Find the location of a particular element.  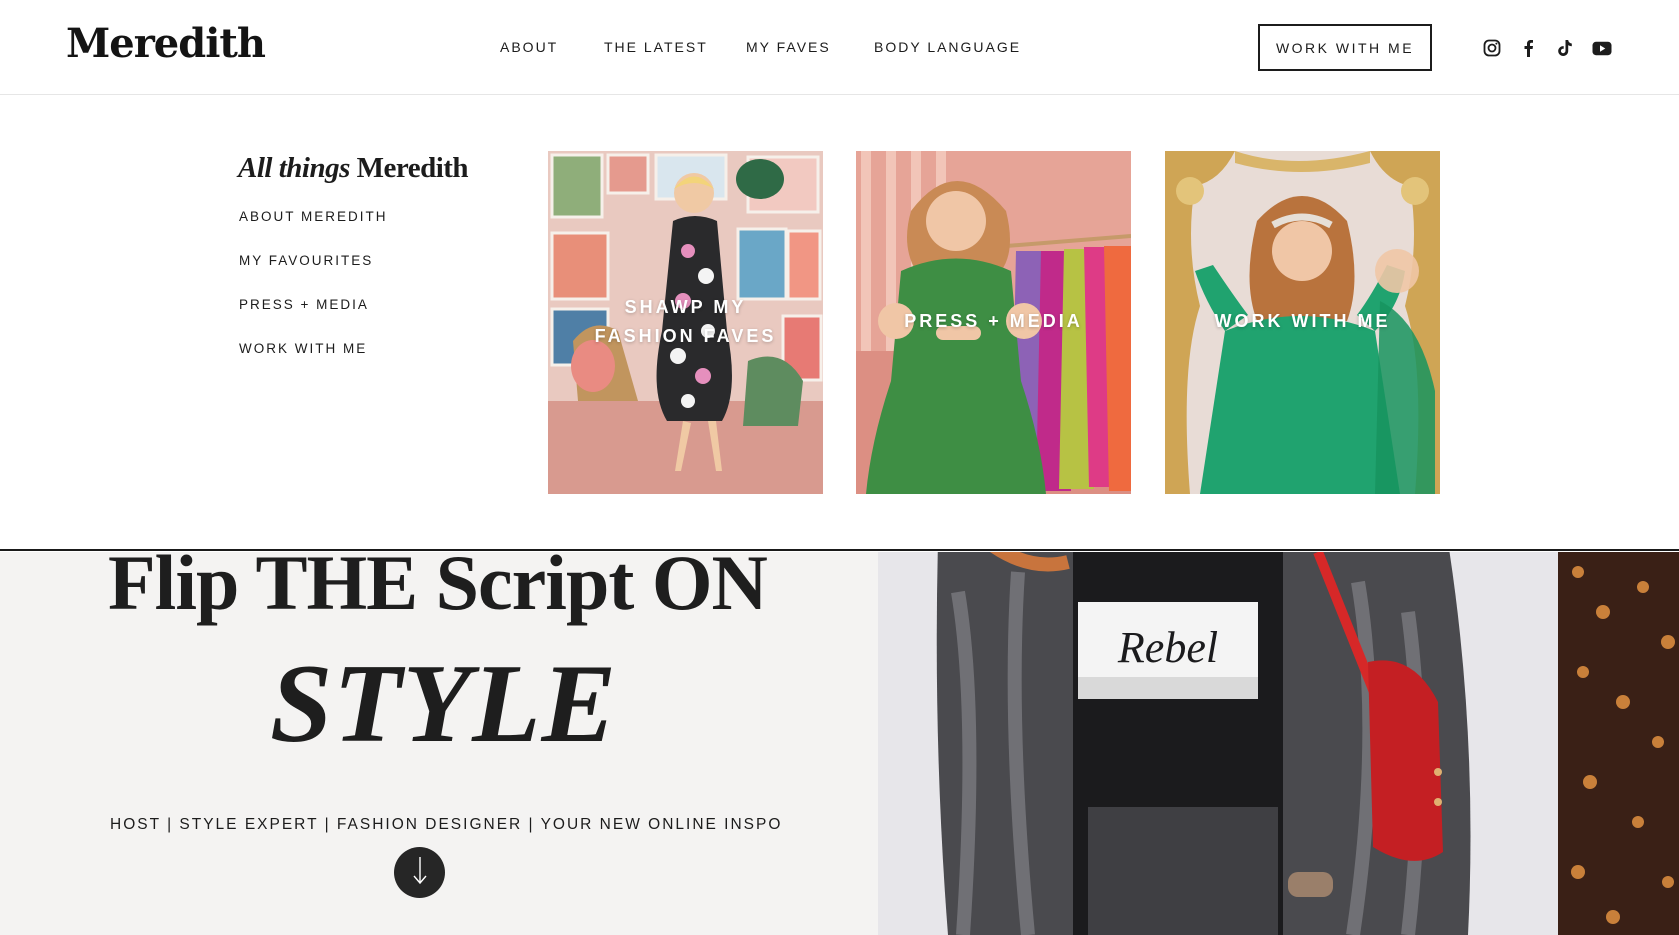

menu-link-my-favourites: MY FAVOURITES is located at coordinates (306, 260).